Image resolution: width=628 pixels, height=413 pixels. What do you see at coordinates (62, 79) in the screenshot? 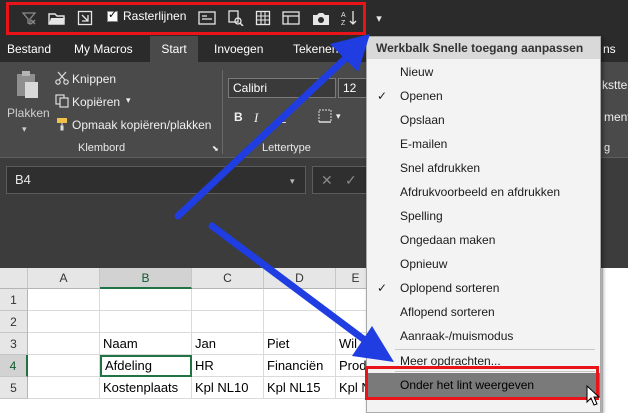
I see `scissors-icon` at bounding box center [62, 79].